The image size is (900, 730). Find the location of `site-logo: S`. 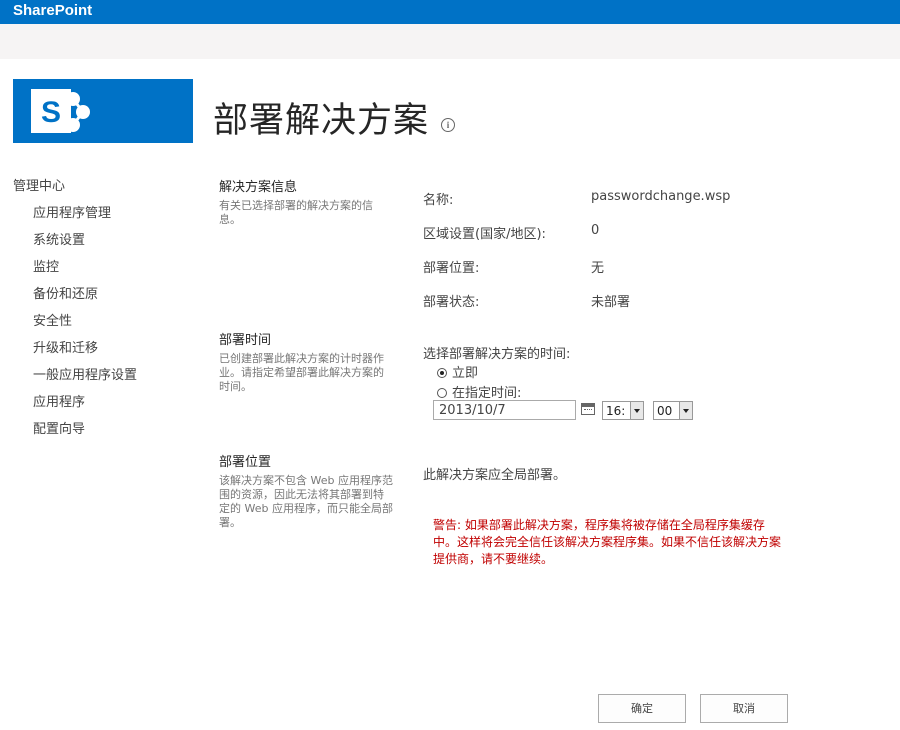

site-logo: S is located at coordinates (103, 111).